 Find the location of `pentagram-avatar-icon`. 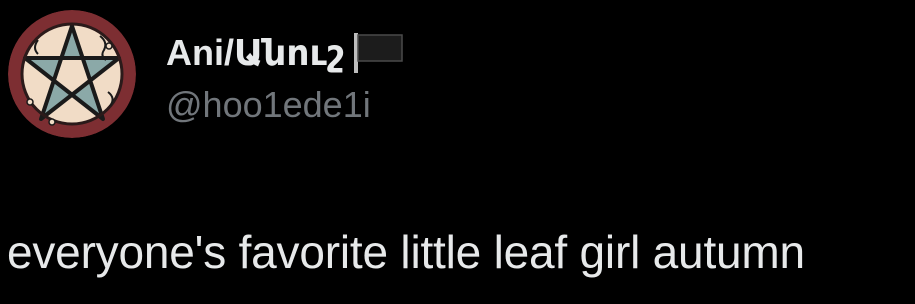

pentagram-avatar-icon is located at coordinates (72, 74).